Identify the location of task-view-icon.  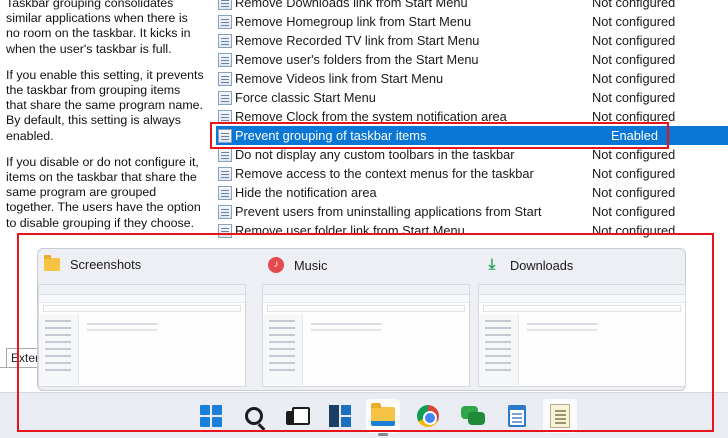
(297, 416).